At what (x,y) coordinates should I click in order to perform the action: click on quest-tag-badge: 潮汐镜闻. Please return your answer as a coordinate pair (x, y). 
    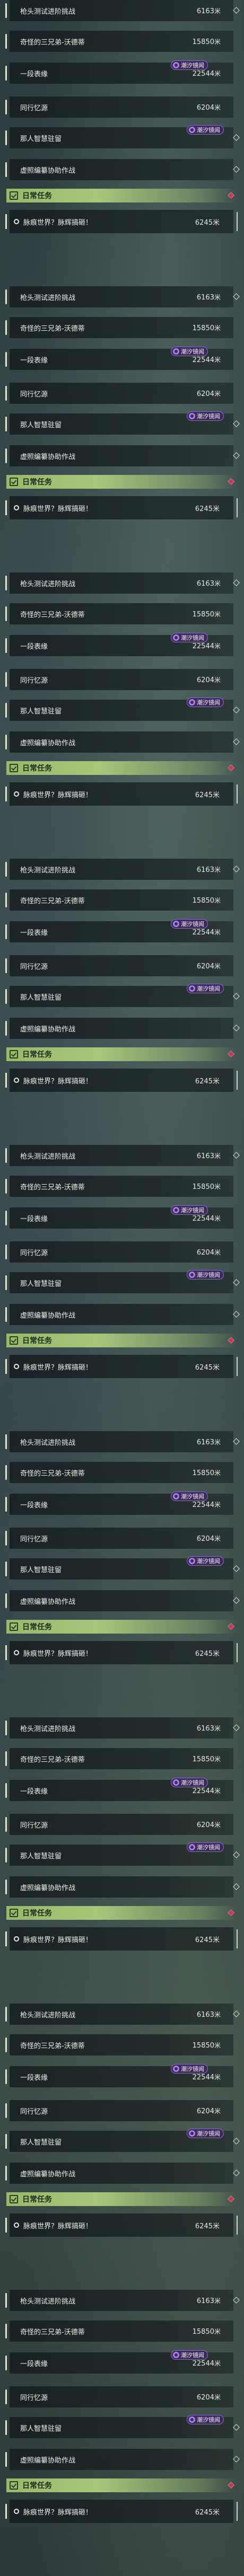
    Looking at the image, I should click on (206, 130).